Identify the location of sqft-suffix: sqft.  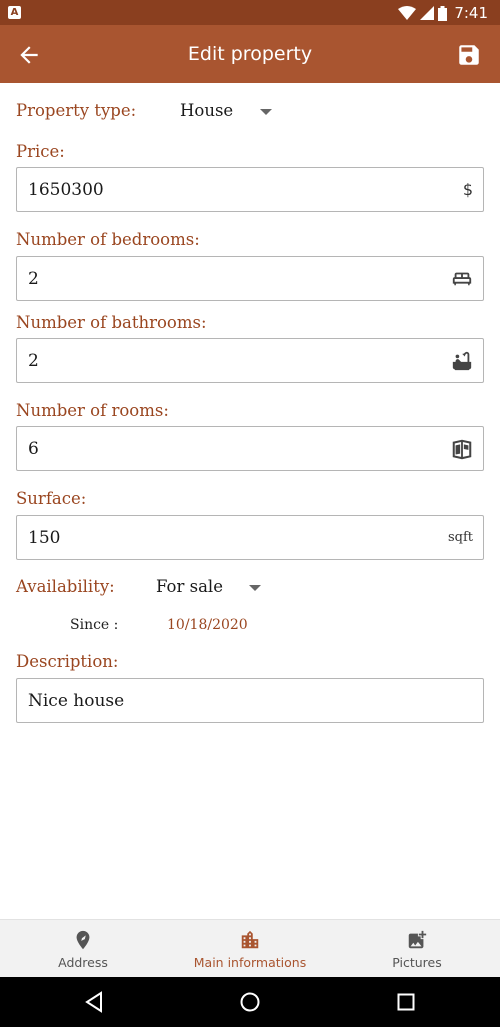
(460, 537).